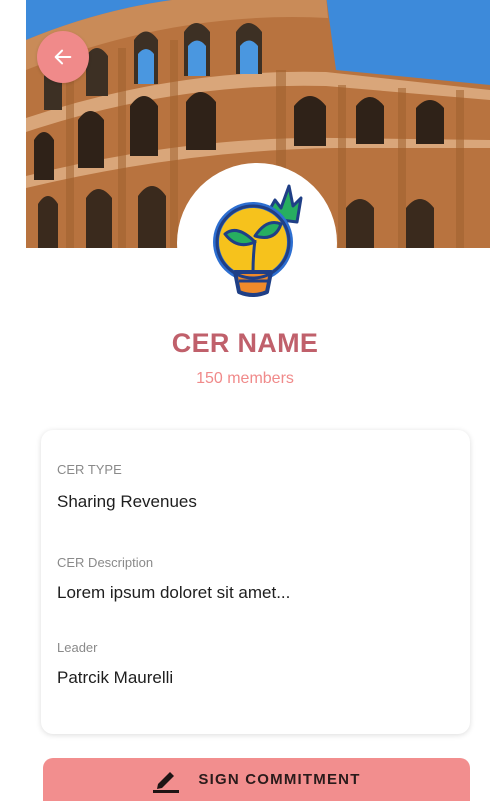 This screenshot has height=801, width=490. Describe the element at coordinates (279, 779) in the screenshot. I see `sign-commitment-label: SIGN COMMITMENT` at that location.